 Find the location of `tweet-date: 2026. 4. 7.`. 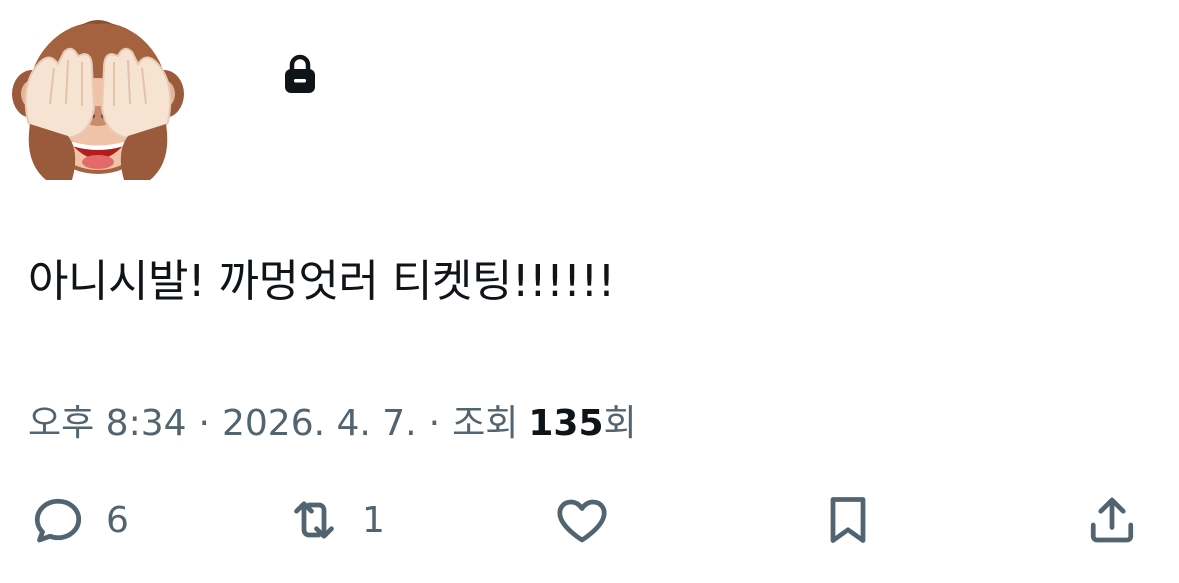

tweet-date: 2026. 4. 7. is located at coordinates (319, 423).